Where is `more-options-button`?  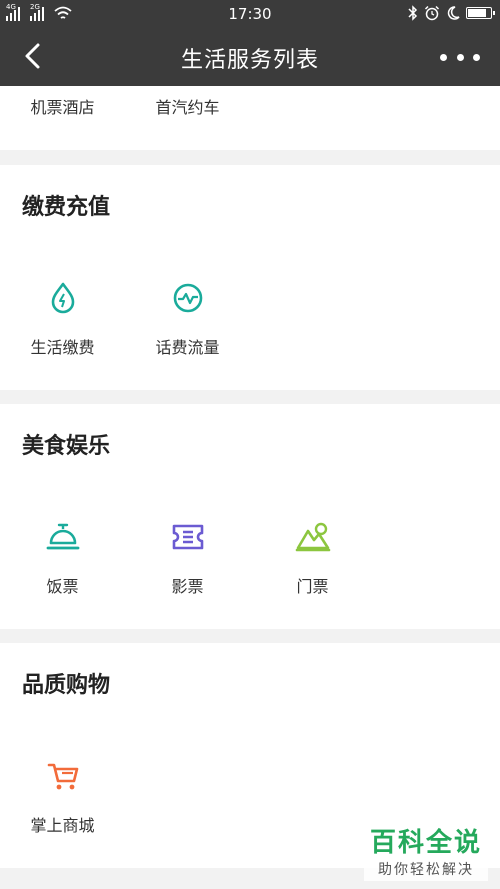
more-options-button is located at coordinates (460, 57).